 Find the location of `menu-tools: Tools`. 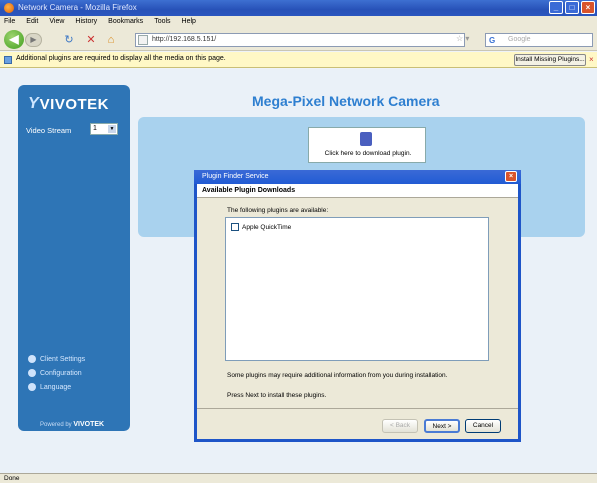

menu-tools: Tools is located at coordinates (162, 22).